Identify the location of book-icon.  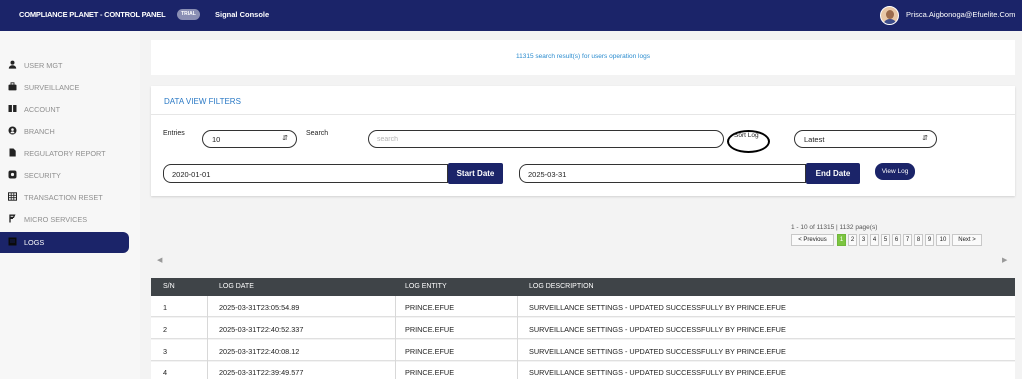
(12, 108).